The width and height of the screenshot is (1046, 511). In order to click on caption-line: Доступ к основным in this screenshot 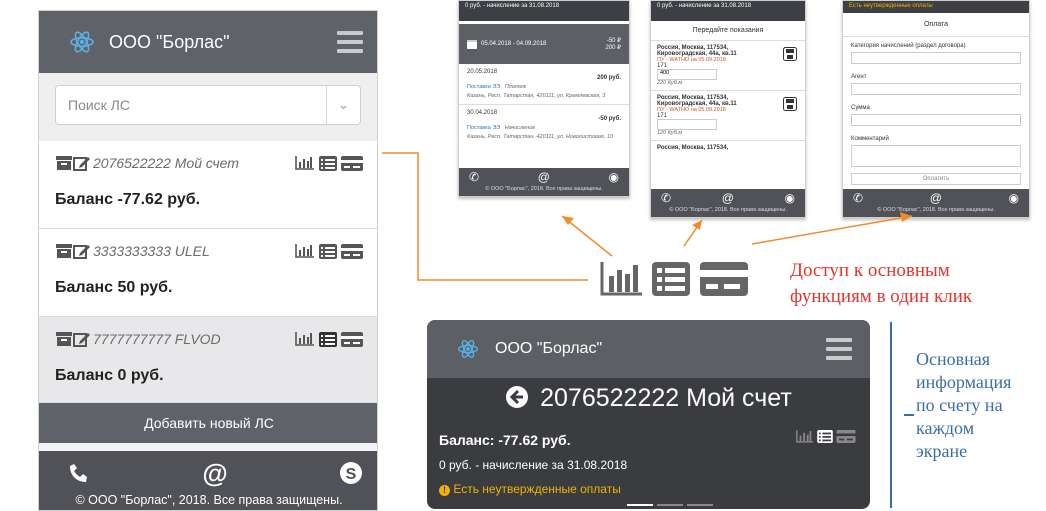, I will do `click(870, 270)`.